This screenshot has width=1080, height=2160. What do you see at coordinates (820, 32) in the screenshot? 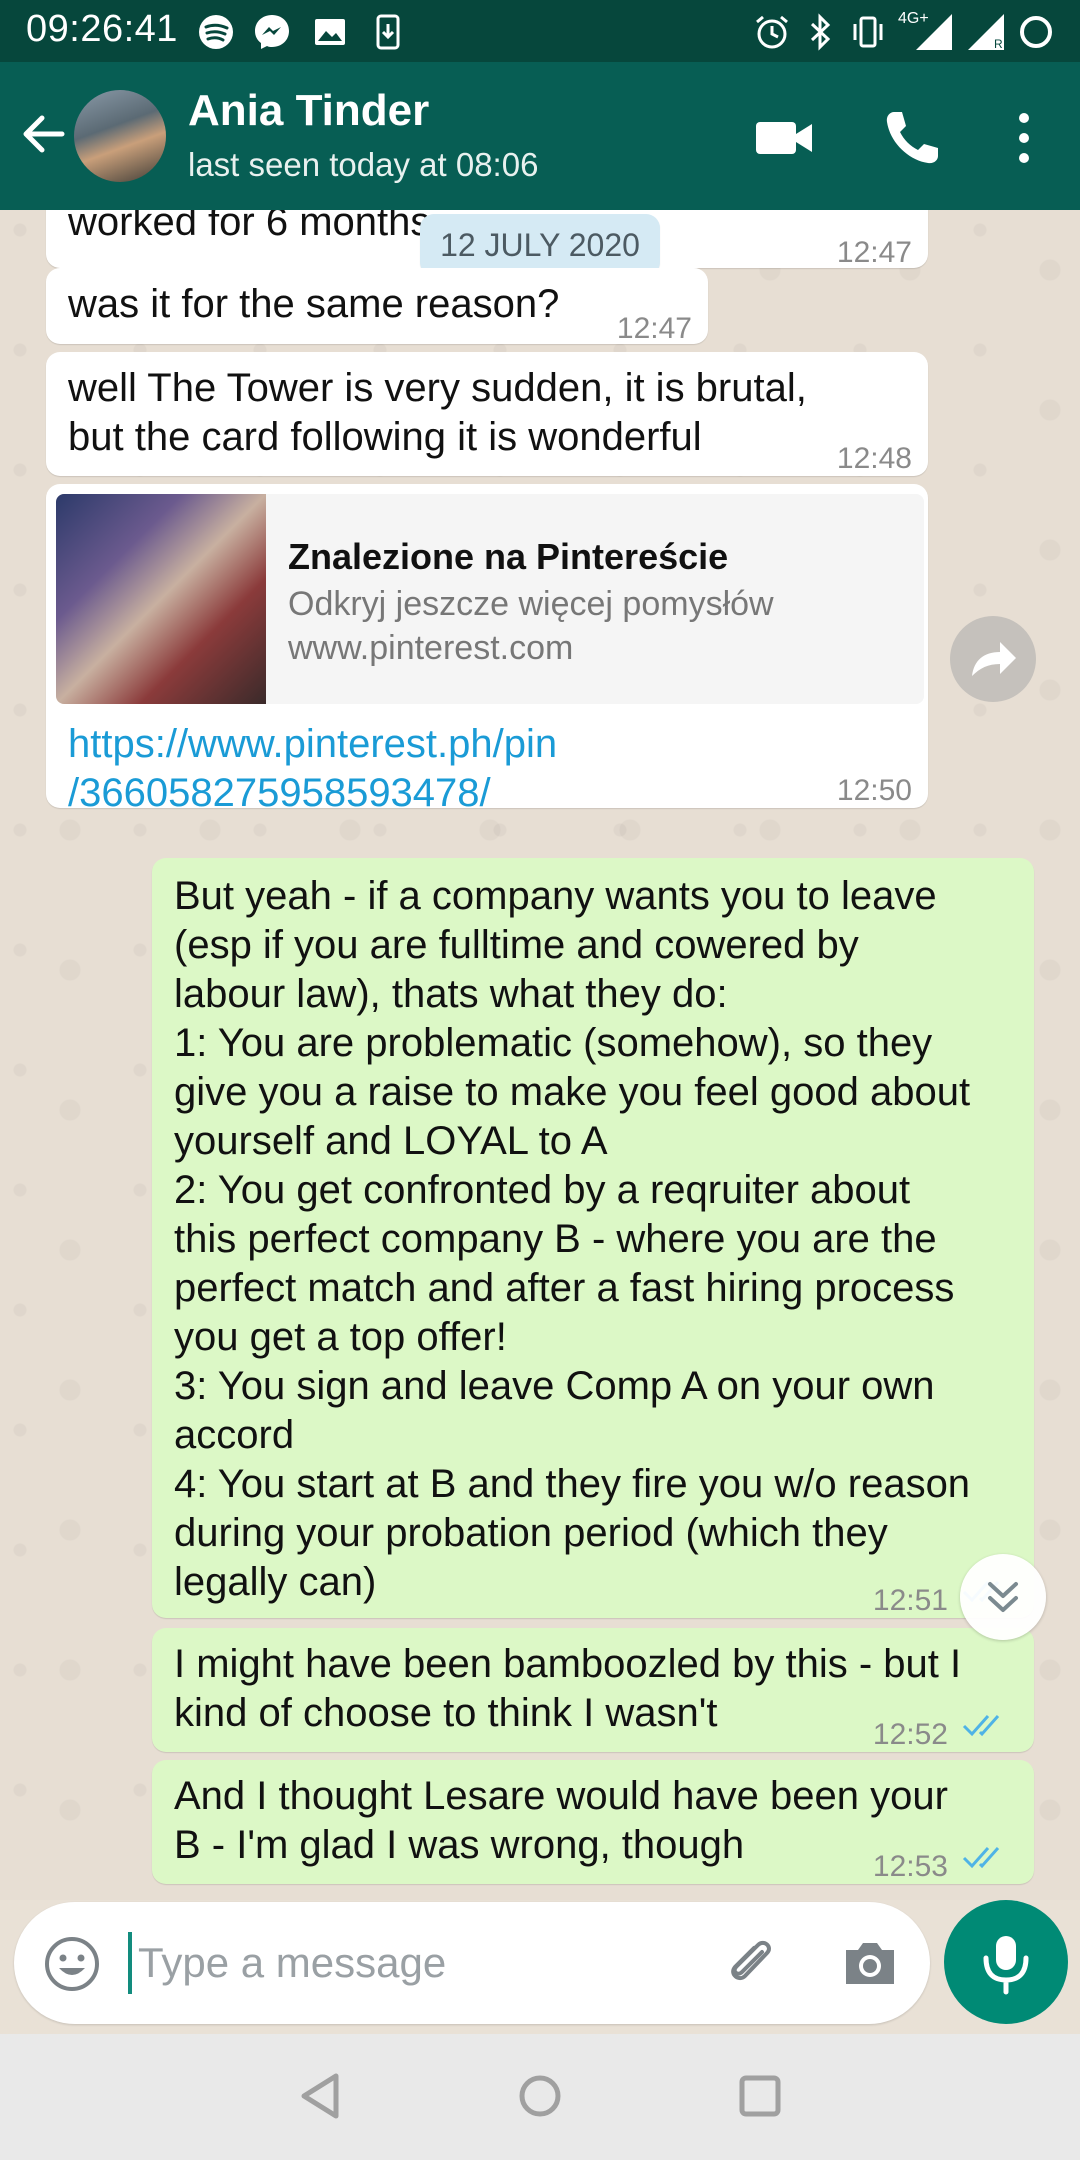
I see `bluetooth-icon` at bounding box center [820, 32].